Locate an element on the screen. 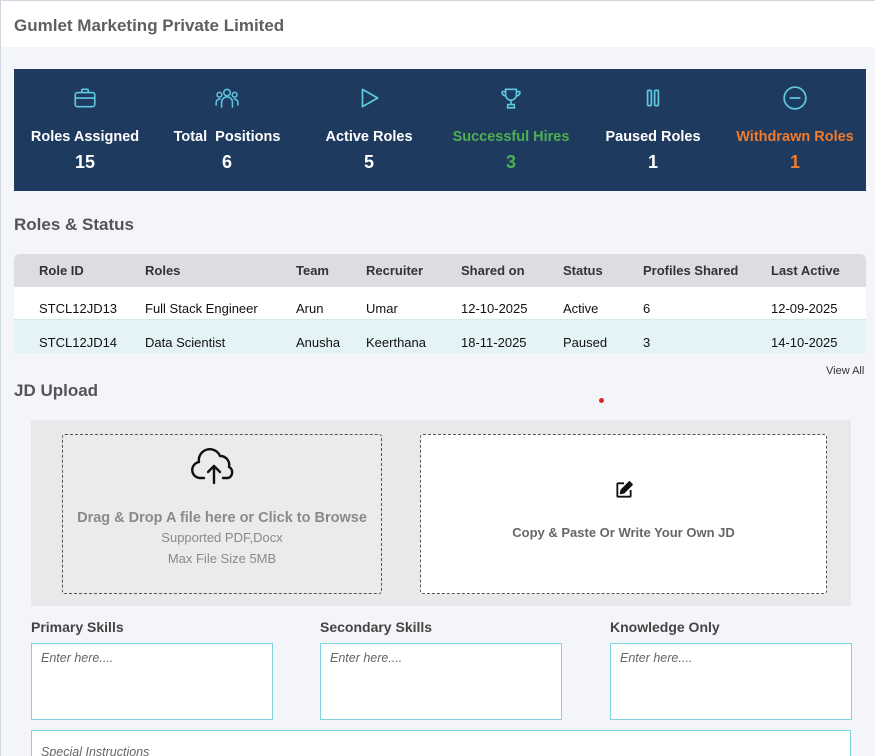 This screenshot has height=756, width=875. stat-withdrawn-roles: Withdrawn Roles 1 is located at coordinates (795, 130).